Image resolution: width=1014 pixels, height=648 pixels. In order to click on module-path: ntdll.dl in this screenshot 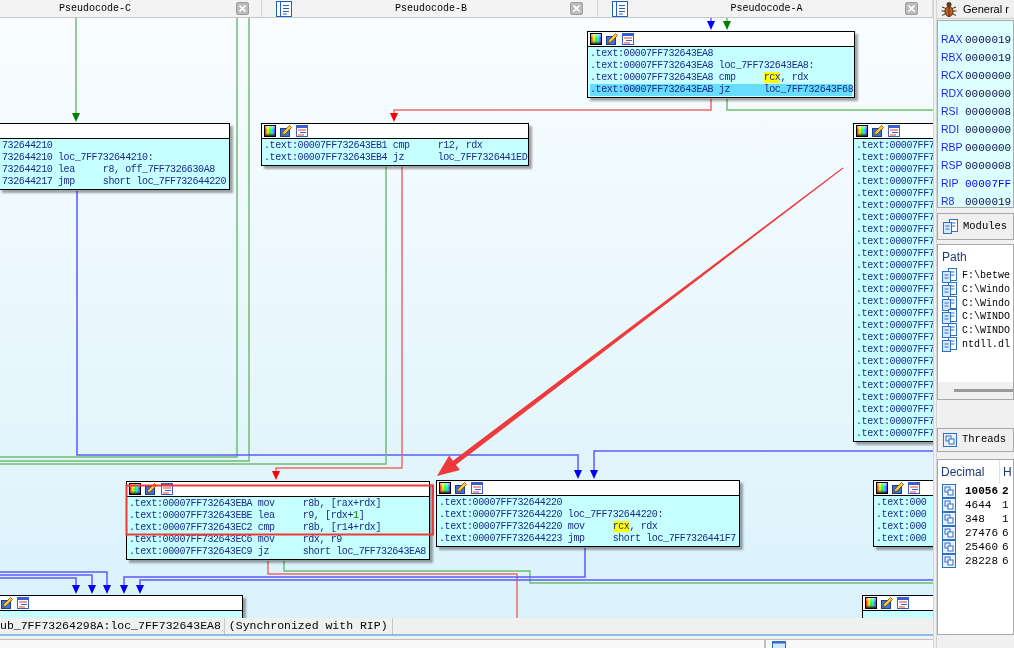, I will do `click(986, 344)`.